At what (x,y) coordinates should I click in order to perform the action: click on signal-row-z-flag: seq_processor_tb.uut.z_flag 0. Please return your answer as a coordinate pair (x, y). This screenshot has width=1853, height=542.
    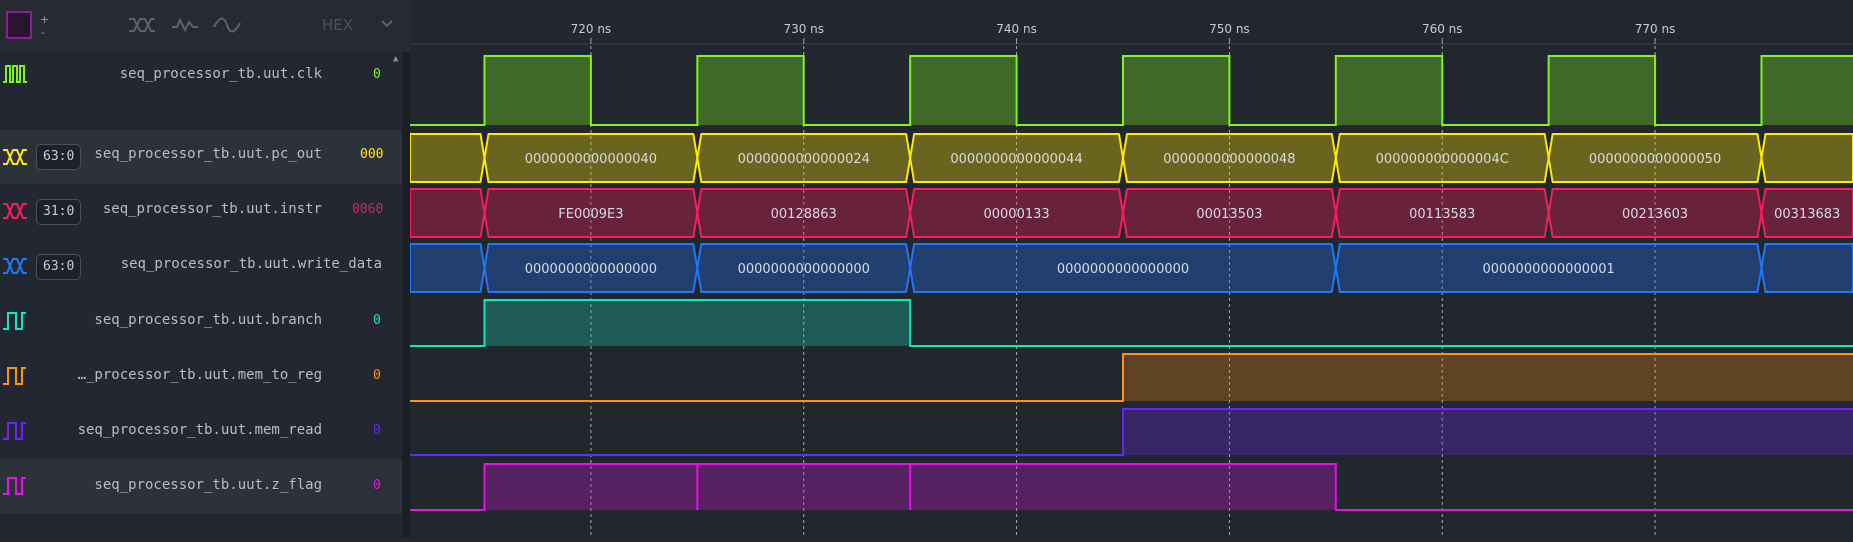
    Looking at the image, I should click on (201, 486).